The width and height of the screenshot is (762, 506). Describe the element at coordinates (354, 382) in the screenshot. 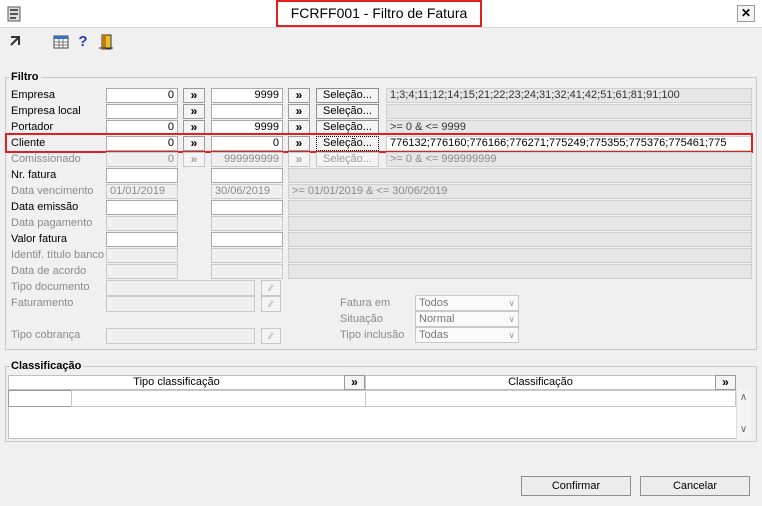

I see `tipo-classificacao-arrow-button: »` at that location.